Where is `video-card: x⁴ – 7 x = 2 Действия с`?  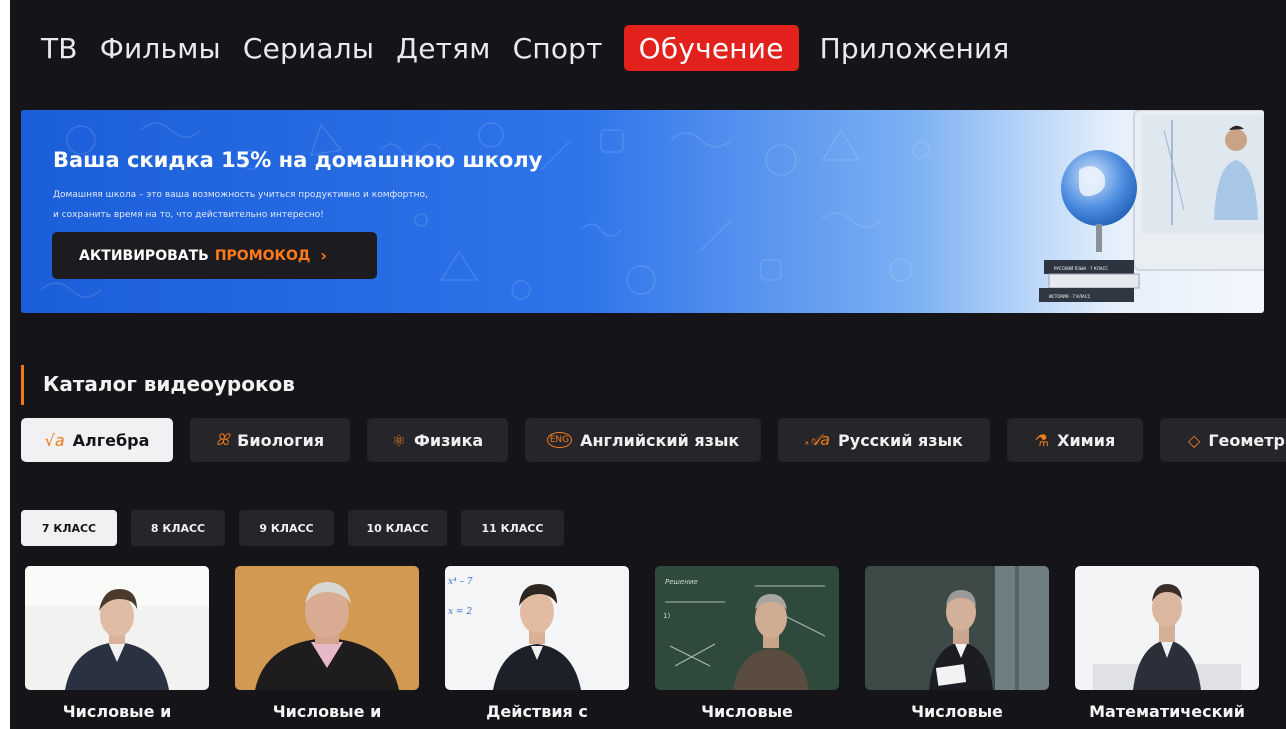
video-card: x⁴ – 7 x = 2 Действия с is located at coordinates (537, 643).